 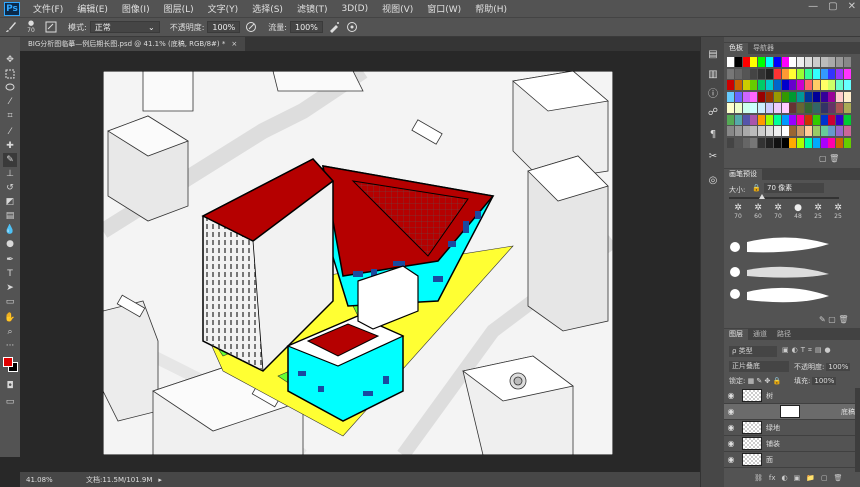 What do you see at coordinates (267, 8) in the screenshot?
I see `menu-select: 选择(S)` at bounding box center [267, 8].